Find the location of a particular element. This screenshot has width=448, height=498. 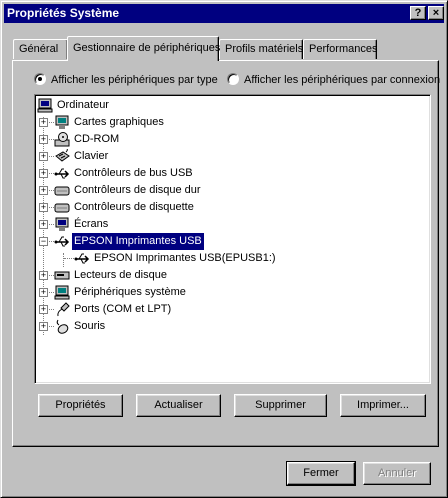

tab-general: Général is located at coordinates (40, 49).